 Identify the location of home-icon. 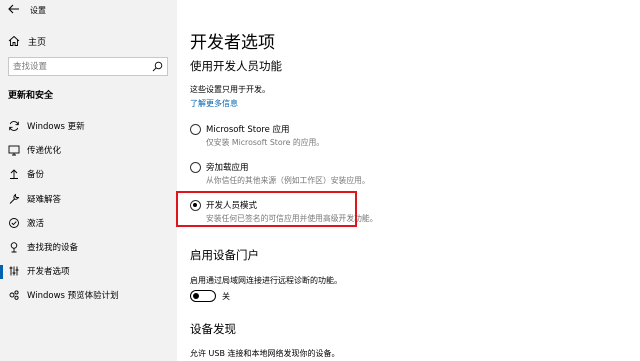
(14, 40).